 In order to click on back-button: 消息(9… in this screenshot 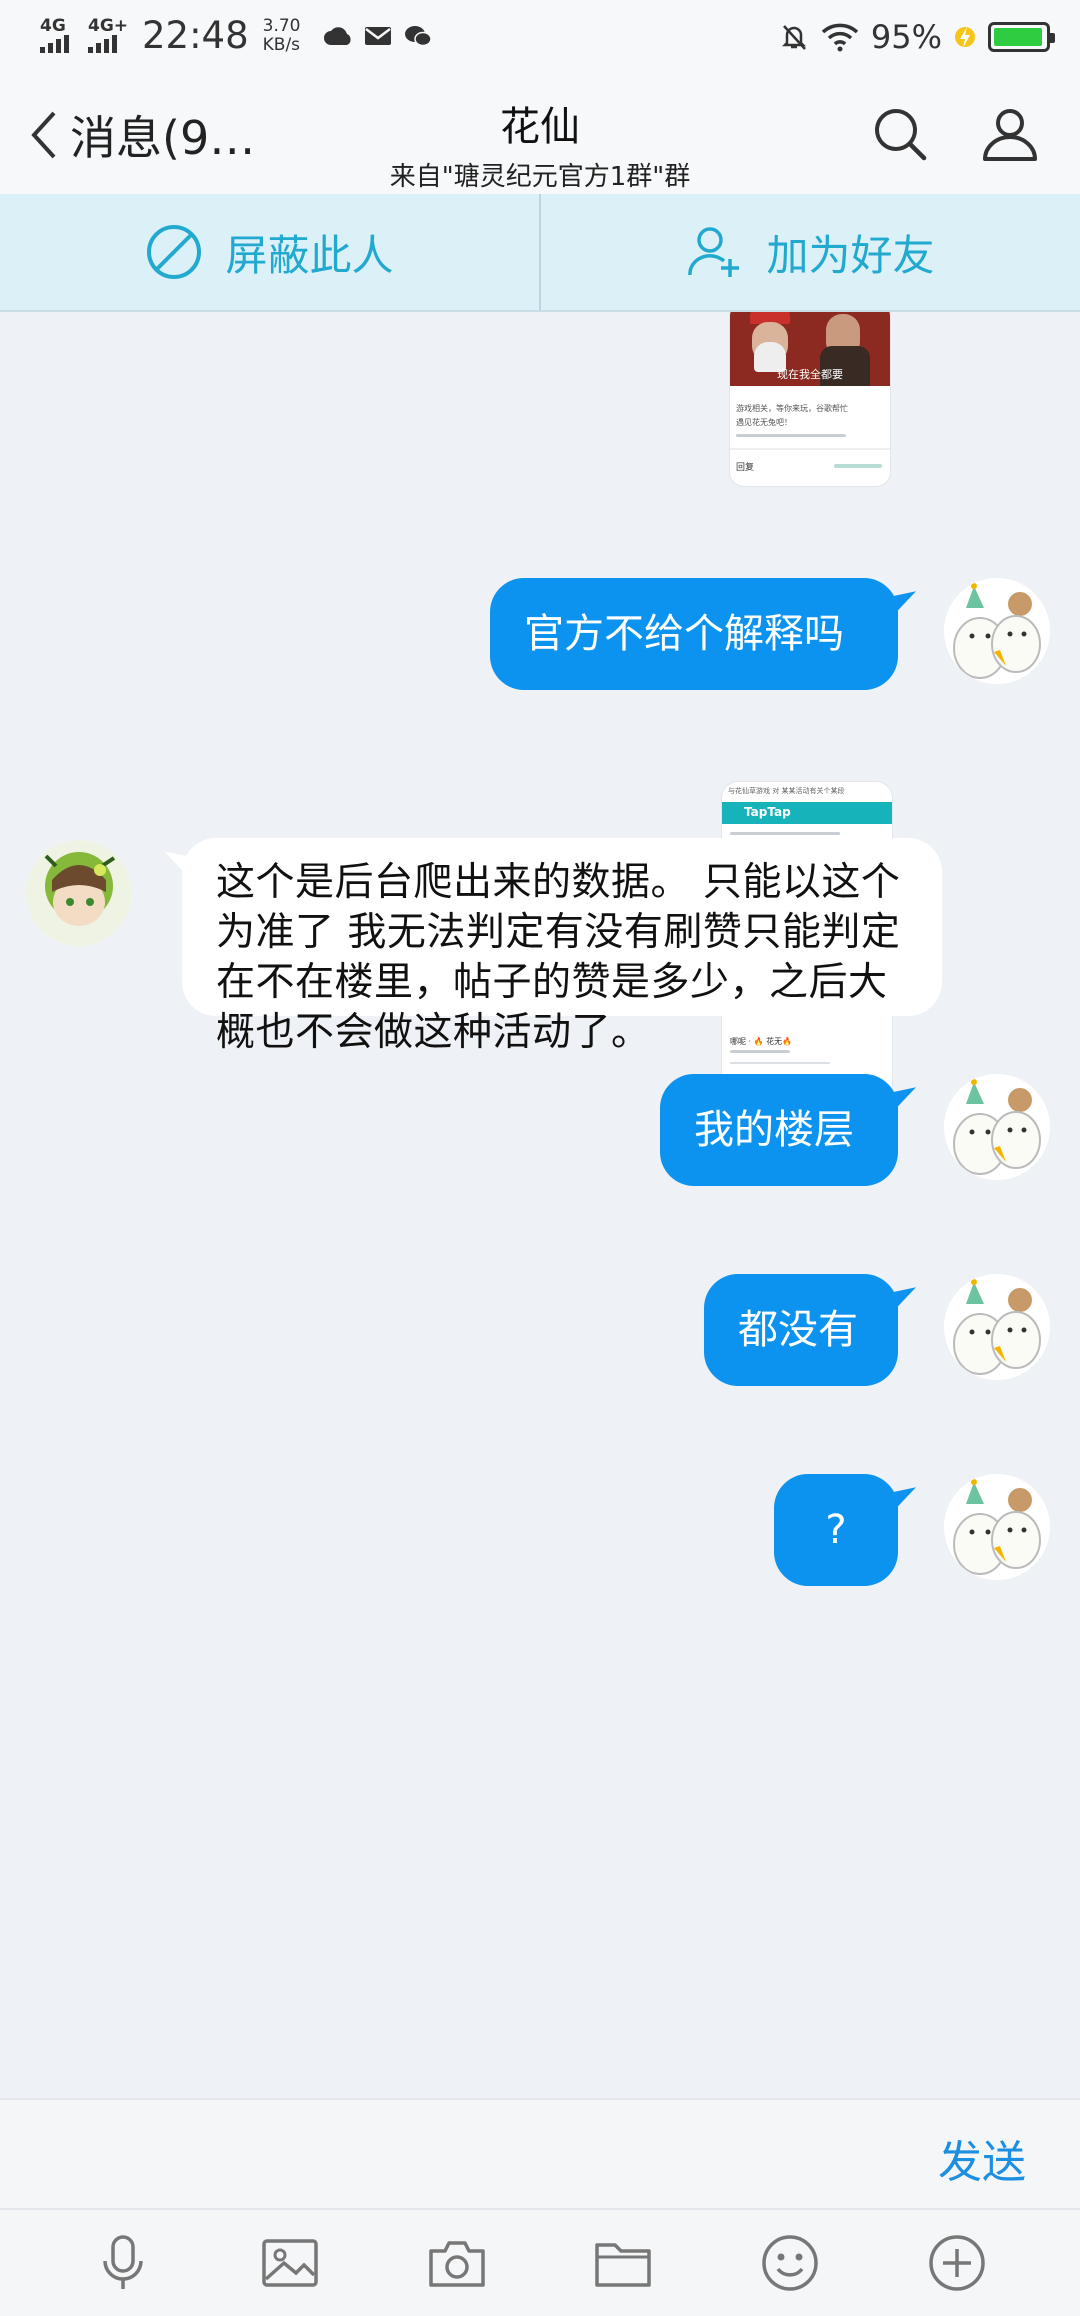, I will do `click(140, 135)`.